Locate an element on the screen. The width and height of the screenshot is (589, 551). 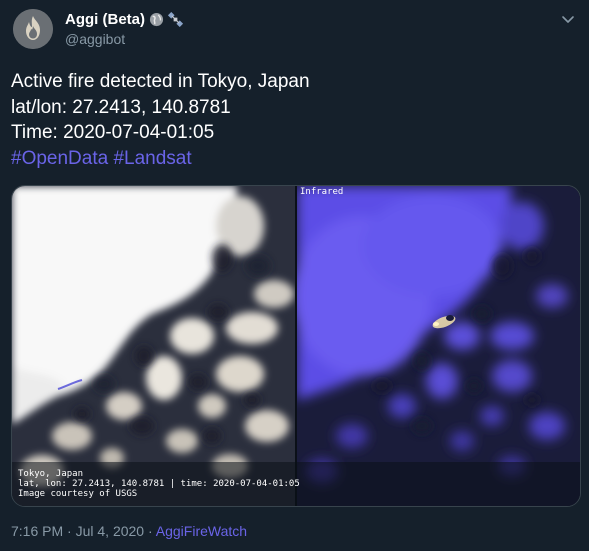
tweet-metadata: 7:16 PM · Jul 4, 2020 · AggiFireWatch is located at coordinates (129, 531).